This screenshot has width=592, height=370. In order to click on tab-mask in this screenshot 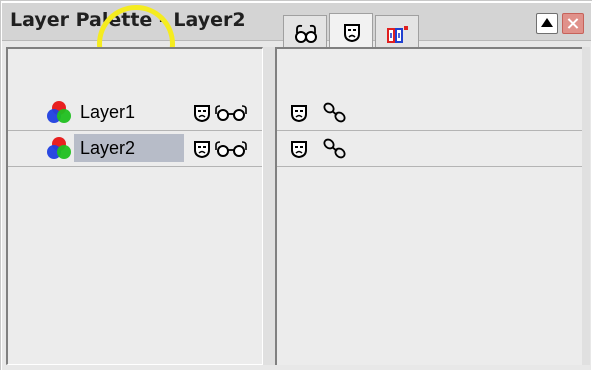, I will do `click(351, 32)`.